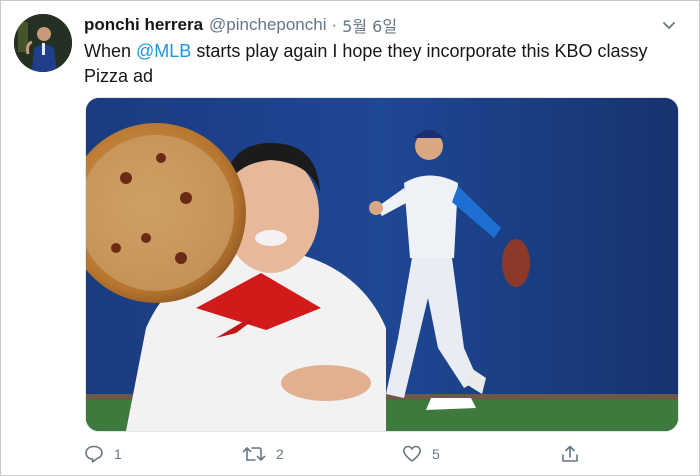 The width and height of the screenshot is (700, 476). What do you see at coordinates (118, 454) in the screenshot?
I see `reply-count: 1` at bounding box center [118, 454].